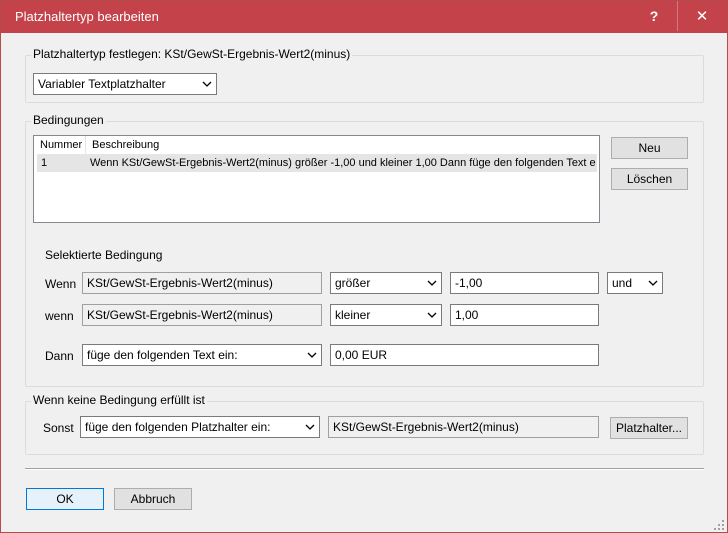 The image size is (728, 533). Describe the element at coordinates (336, 145) in the screenshot. I see `column-header-description: Beschreibung` at that location.